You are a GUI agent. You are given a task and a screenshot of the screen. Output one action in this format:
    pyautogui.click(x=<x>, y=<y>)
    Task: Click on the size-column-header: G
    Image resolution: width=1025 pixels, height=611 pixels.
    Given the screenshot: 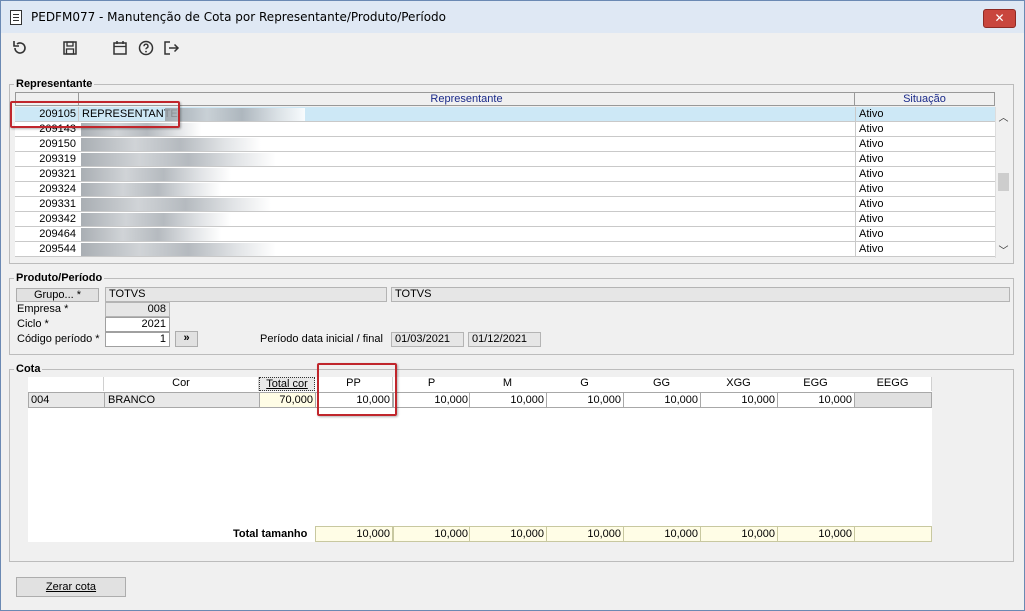 What is the action you would take?
    pyautogui.click(x=585, y=384)
    